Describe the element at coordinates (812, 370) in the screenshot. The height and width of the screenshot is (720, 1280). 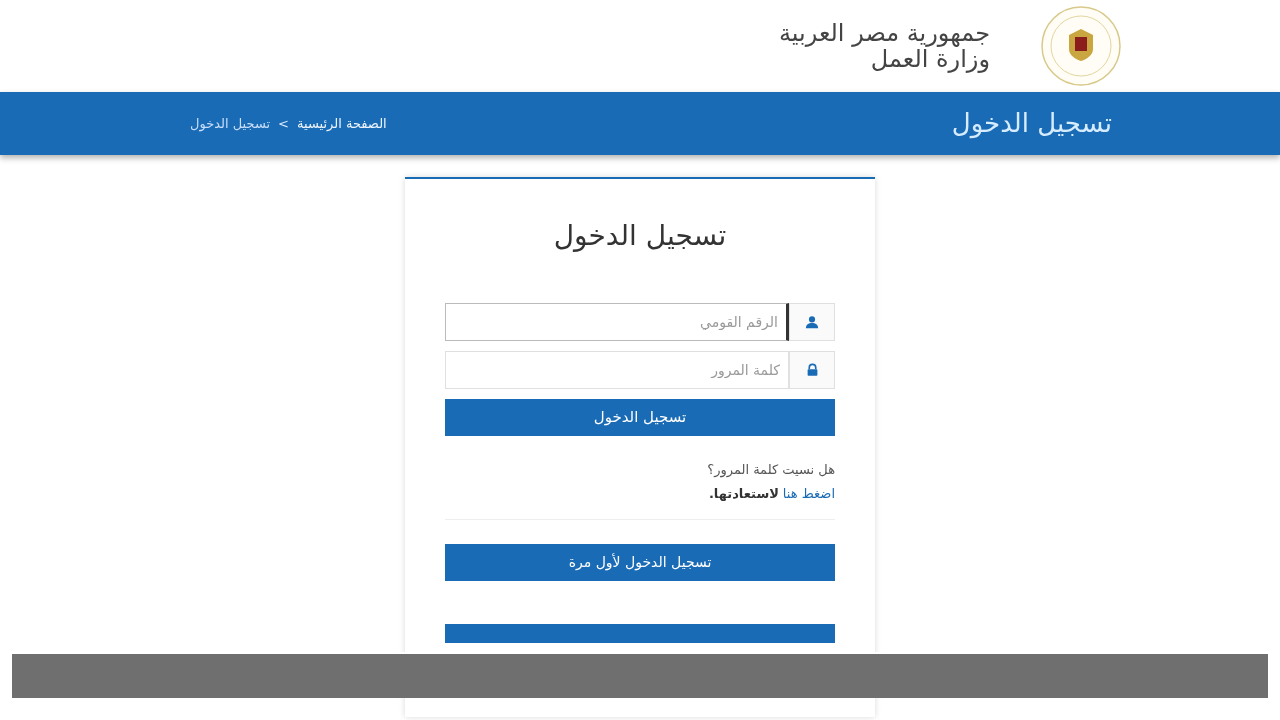
I see `lock-icon` at that location.